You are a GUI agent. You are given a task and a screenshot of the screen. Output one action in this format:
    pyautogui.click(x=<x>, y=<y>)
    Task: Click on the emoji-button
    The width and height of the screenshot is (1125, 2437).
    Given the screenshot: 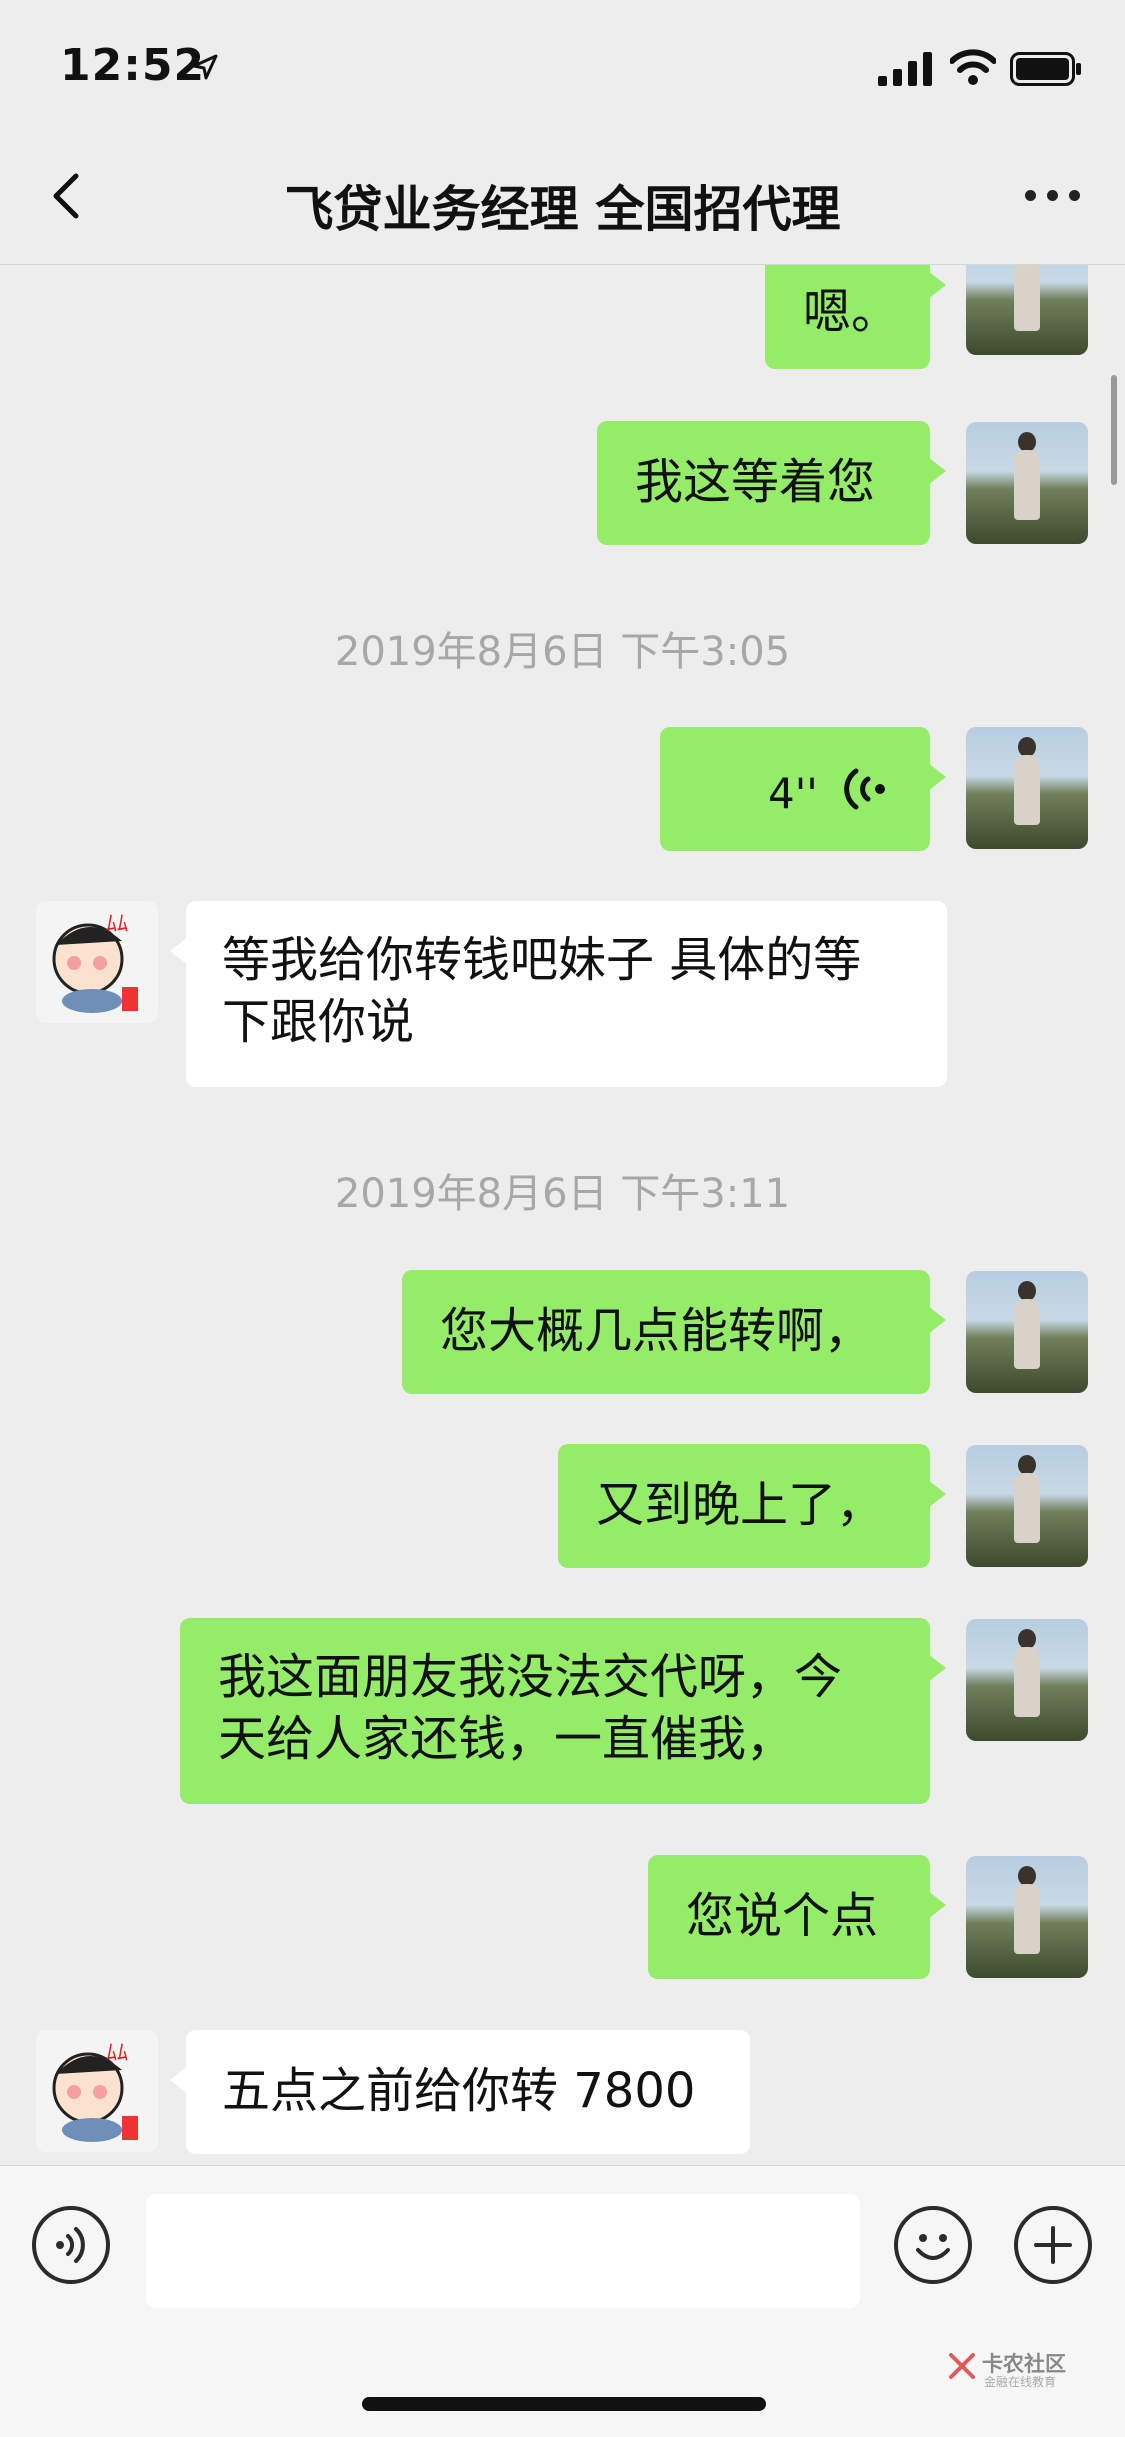 What is the action you would take?
    pyautogui.click(x=933, y=2245)
    